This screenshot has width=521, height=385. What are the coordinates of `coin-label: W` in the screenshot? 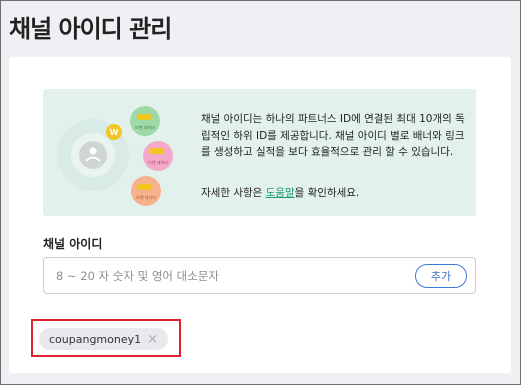 It's located at (114, 132).